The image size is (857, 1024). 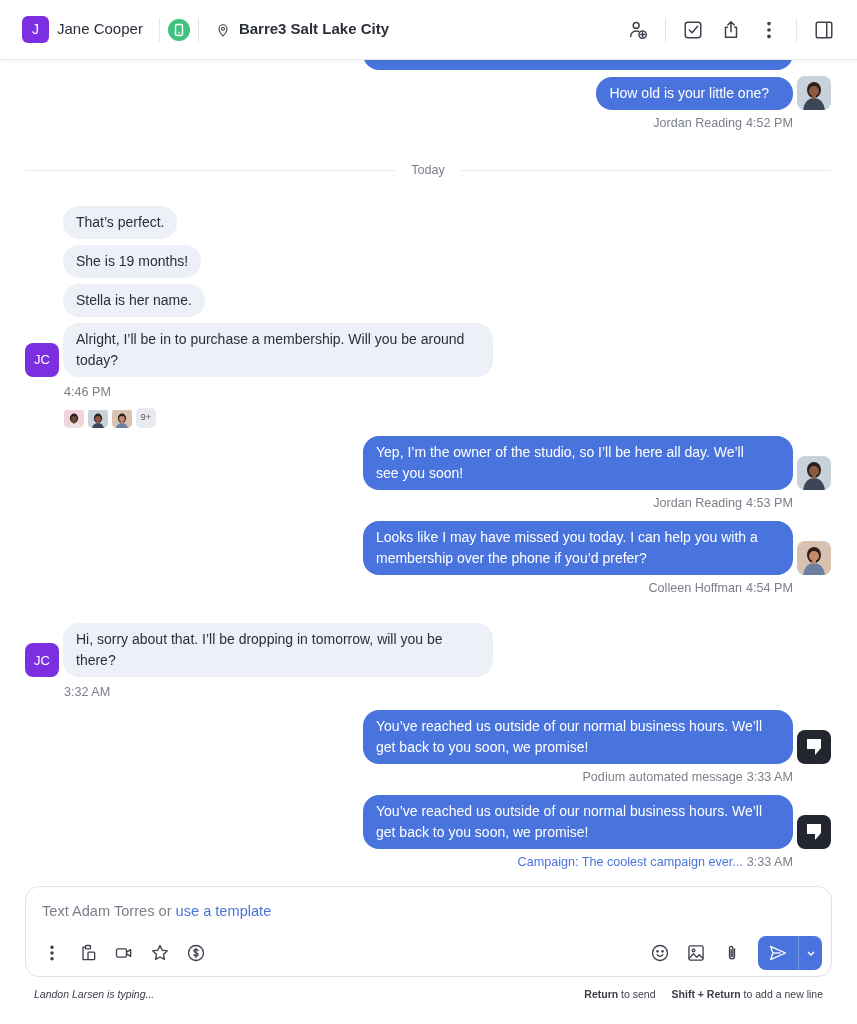 What do you see at coordinates (120, 222) in the screenshot?
I see `message-bubble: That’s perfect.` at bounding box center [120, 222].